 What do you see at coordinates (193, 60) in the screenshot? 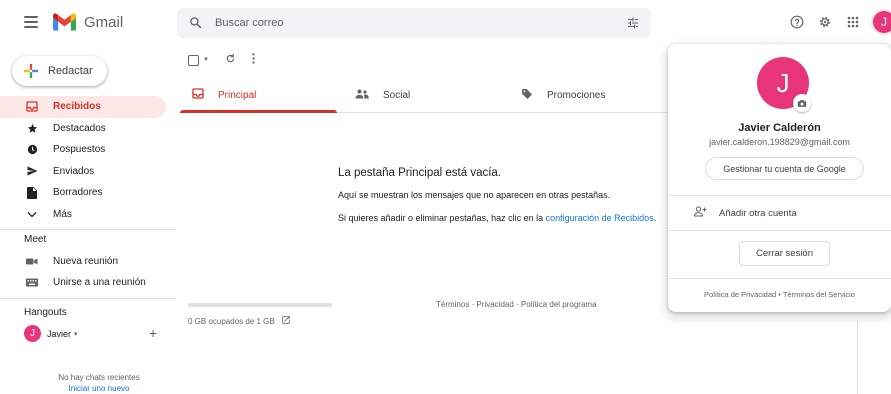
I see `select-all-checkbox` at bounding box center [193, 60].